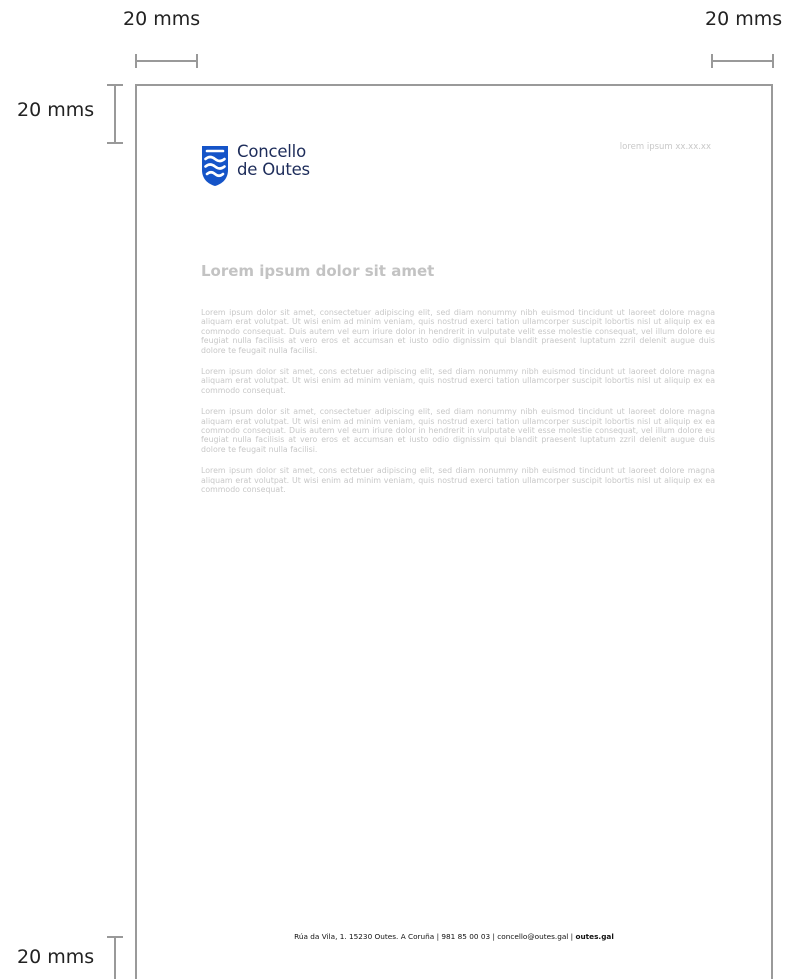  Describe the element at coordinates (115, 957) in the screenshot. I see `margin-bracket-bottom` at that location.